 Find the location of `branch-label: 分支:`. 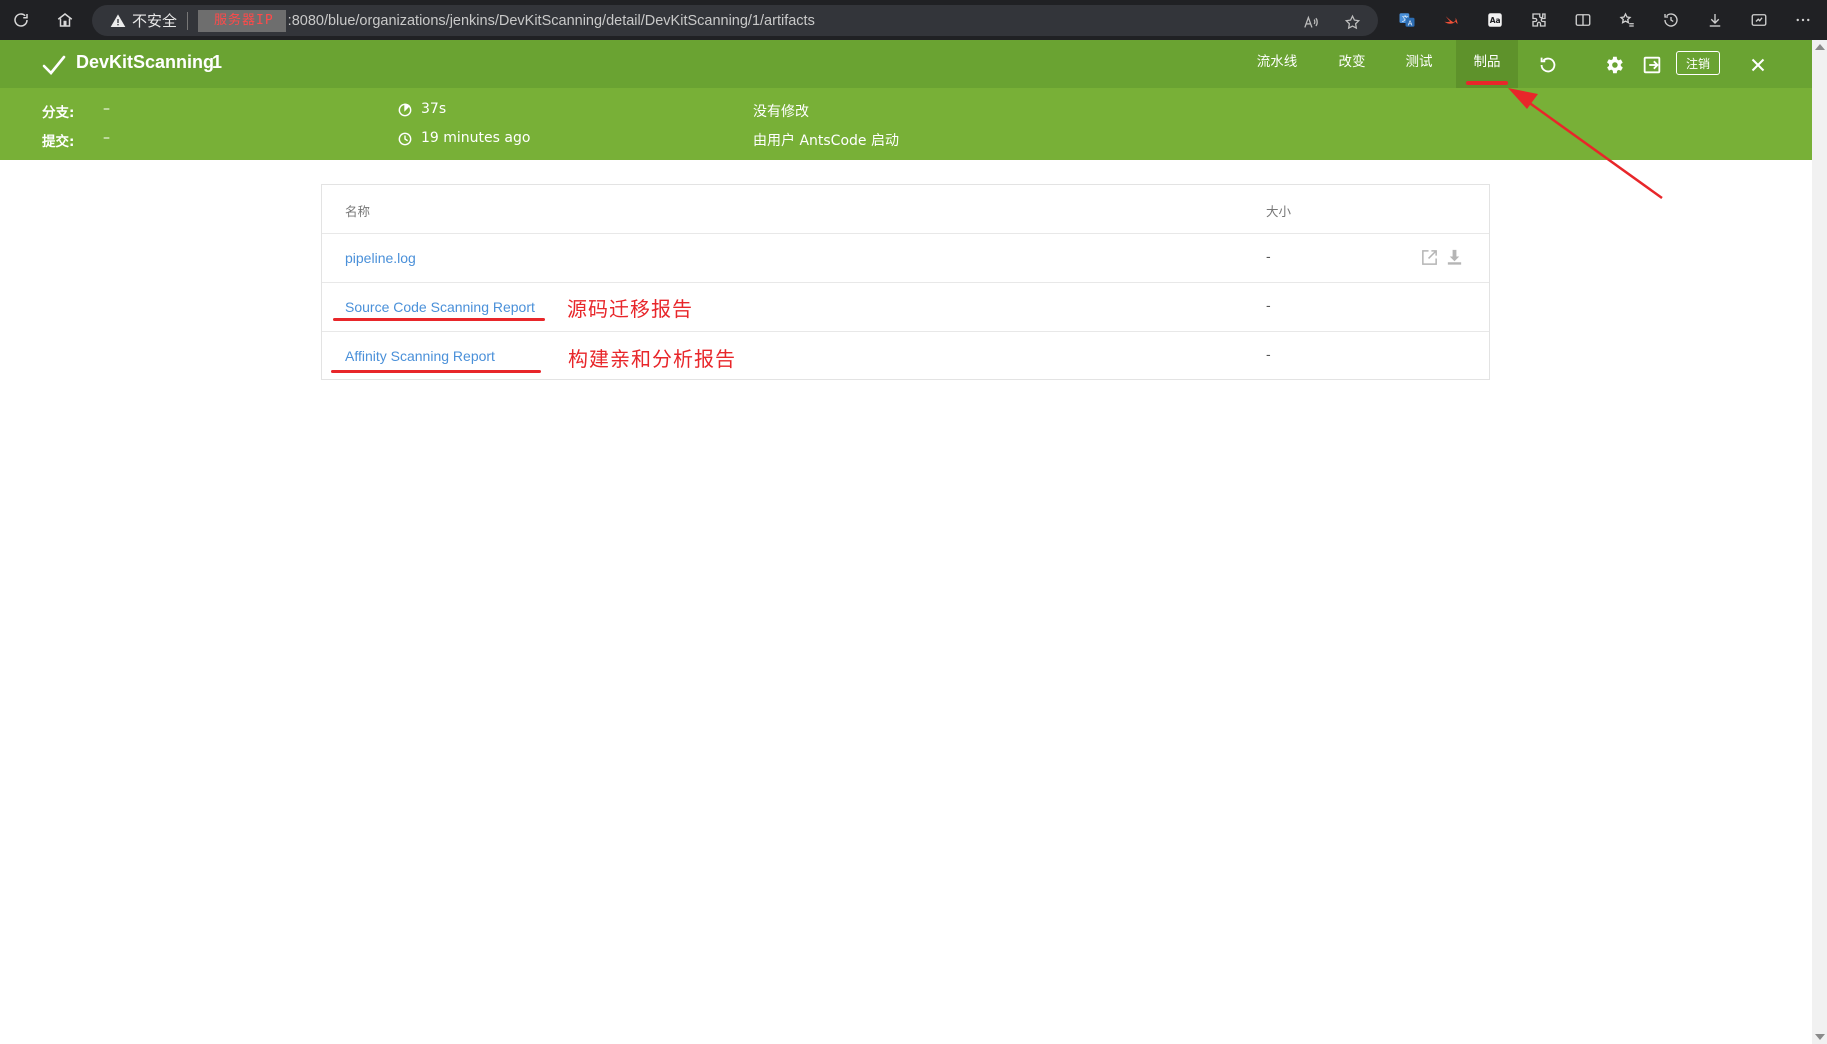

branch-label: 分支: is located at coordinates (58, 113).